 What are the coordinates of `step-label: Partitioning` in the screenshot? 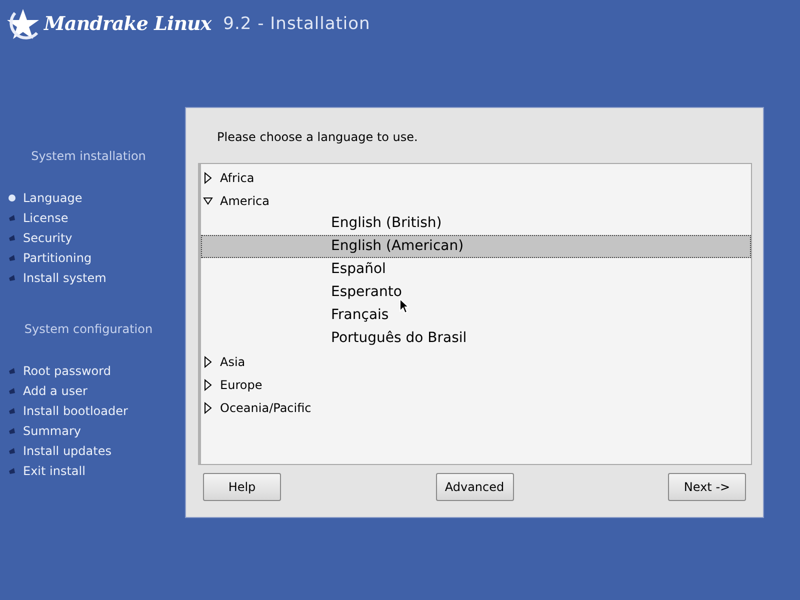 It's located at (57, 258).